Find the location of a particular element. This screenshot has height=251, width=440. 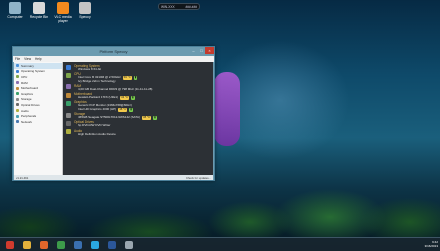

taskbar: 9:42 3/16/2013 is located at coordinates (220, 244).